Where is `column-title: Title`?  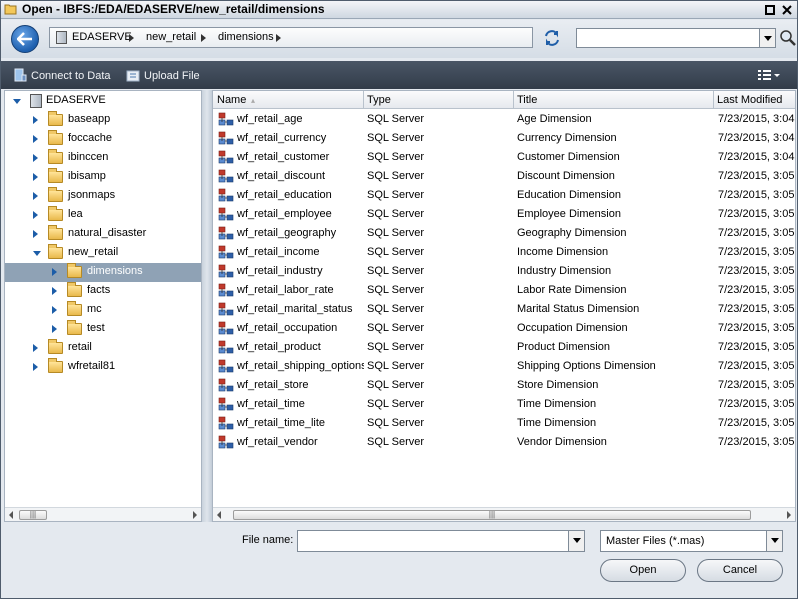 column-title: Title is located at coordinates (527, 100).